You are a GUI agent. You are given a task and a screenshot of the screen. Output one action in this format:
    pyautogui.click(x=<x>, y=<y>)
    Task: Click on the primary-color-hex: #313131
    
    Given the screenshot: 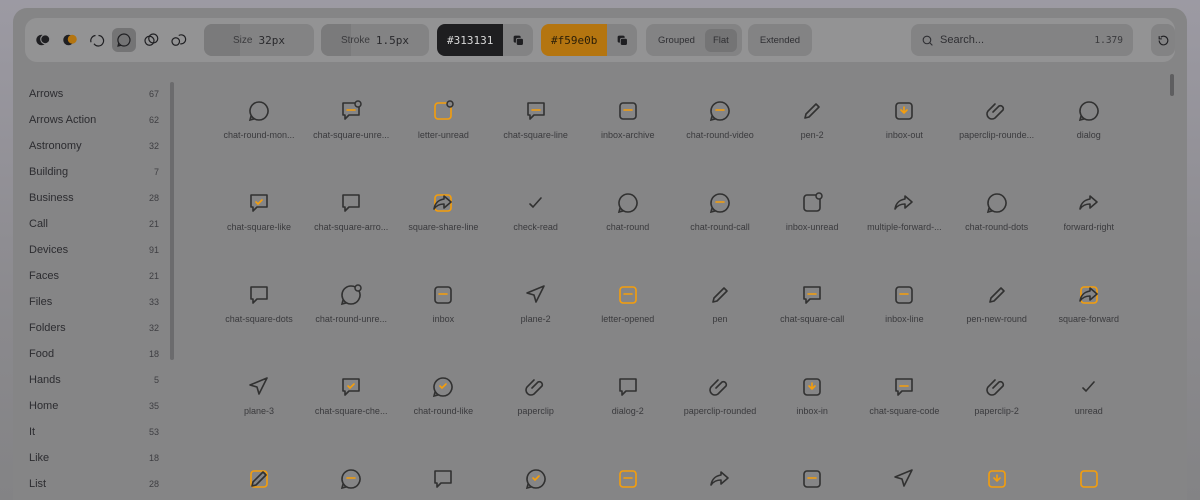 What is the action you would take?
    pyautogui.click(x=470, y=40)
    